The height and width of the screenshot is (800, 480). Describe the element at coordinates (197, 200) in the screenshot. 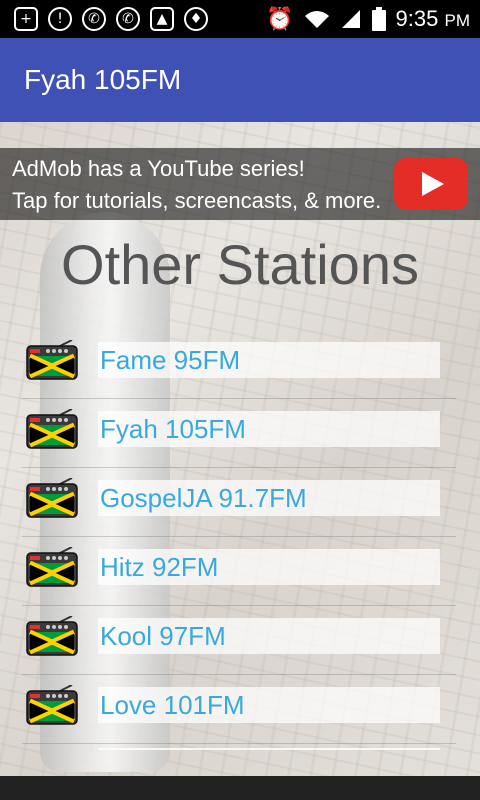

I see `ad-subtext: Tap for tutorials, screencasts, & more.` at that location.